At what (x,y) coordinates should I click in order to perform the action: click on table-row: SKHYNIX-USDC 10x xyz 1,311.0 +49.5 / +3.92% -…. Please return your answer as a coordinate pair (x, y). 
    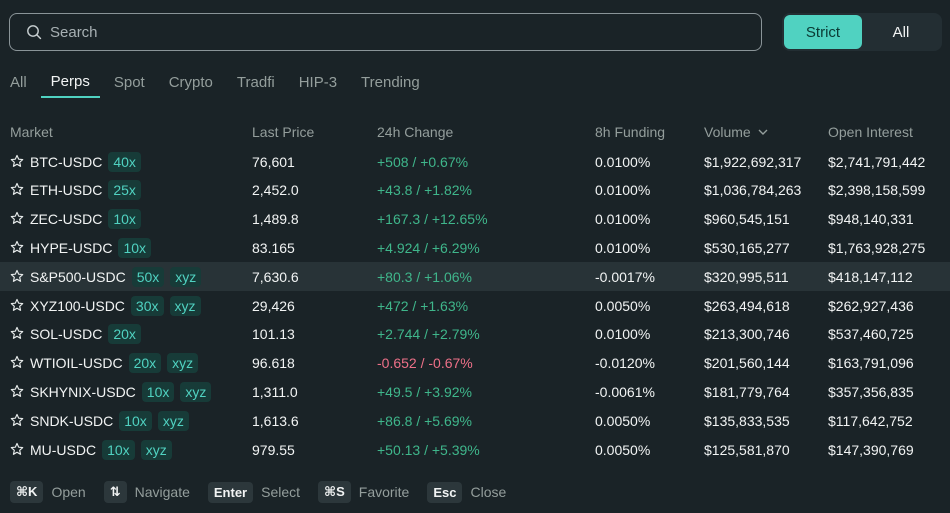
    Looking at the image, I should click on (475, 391).